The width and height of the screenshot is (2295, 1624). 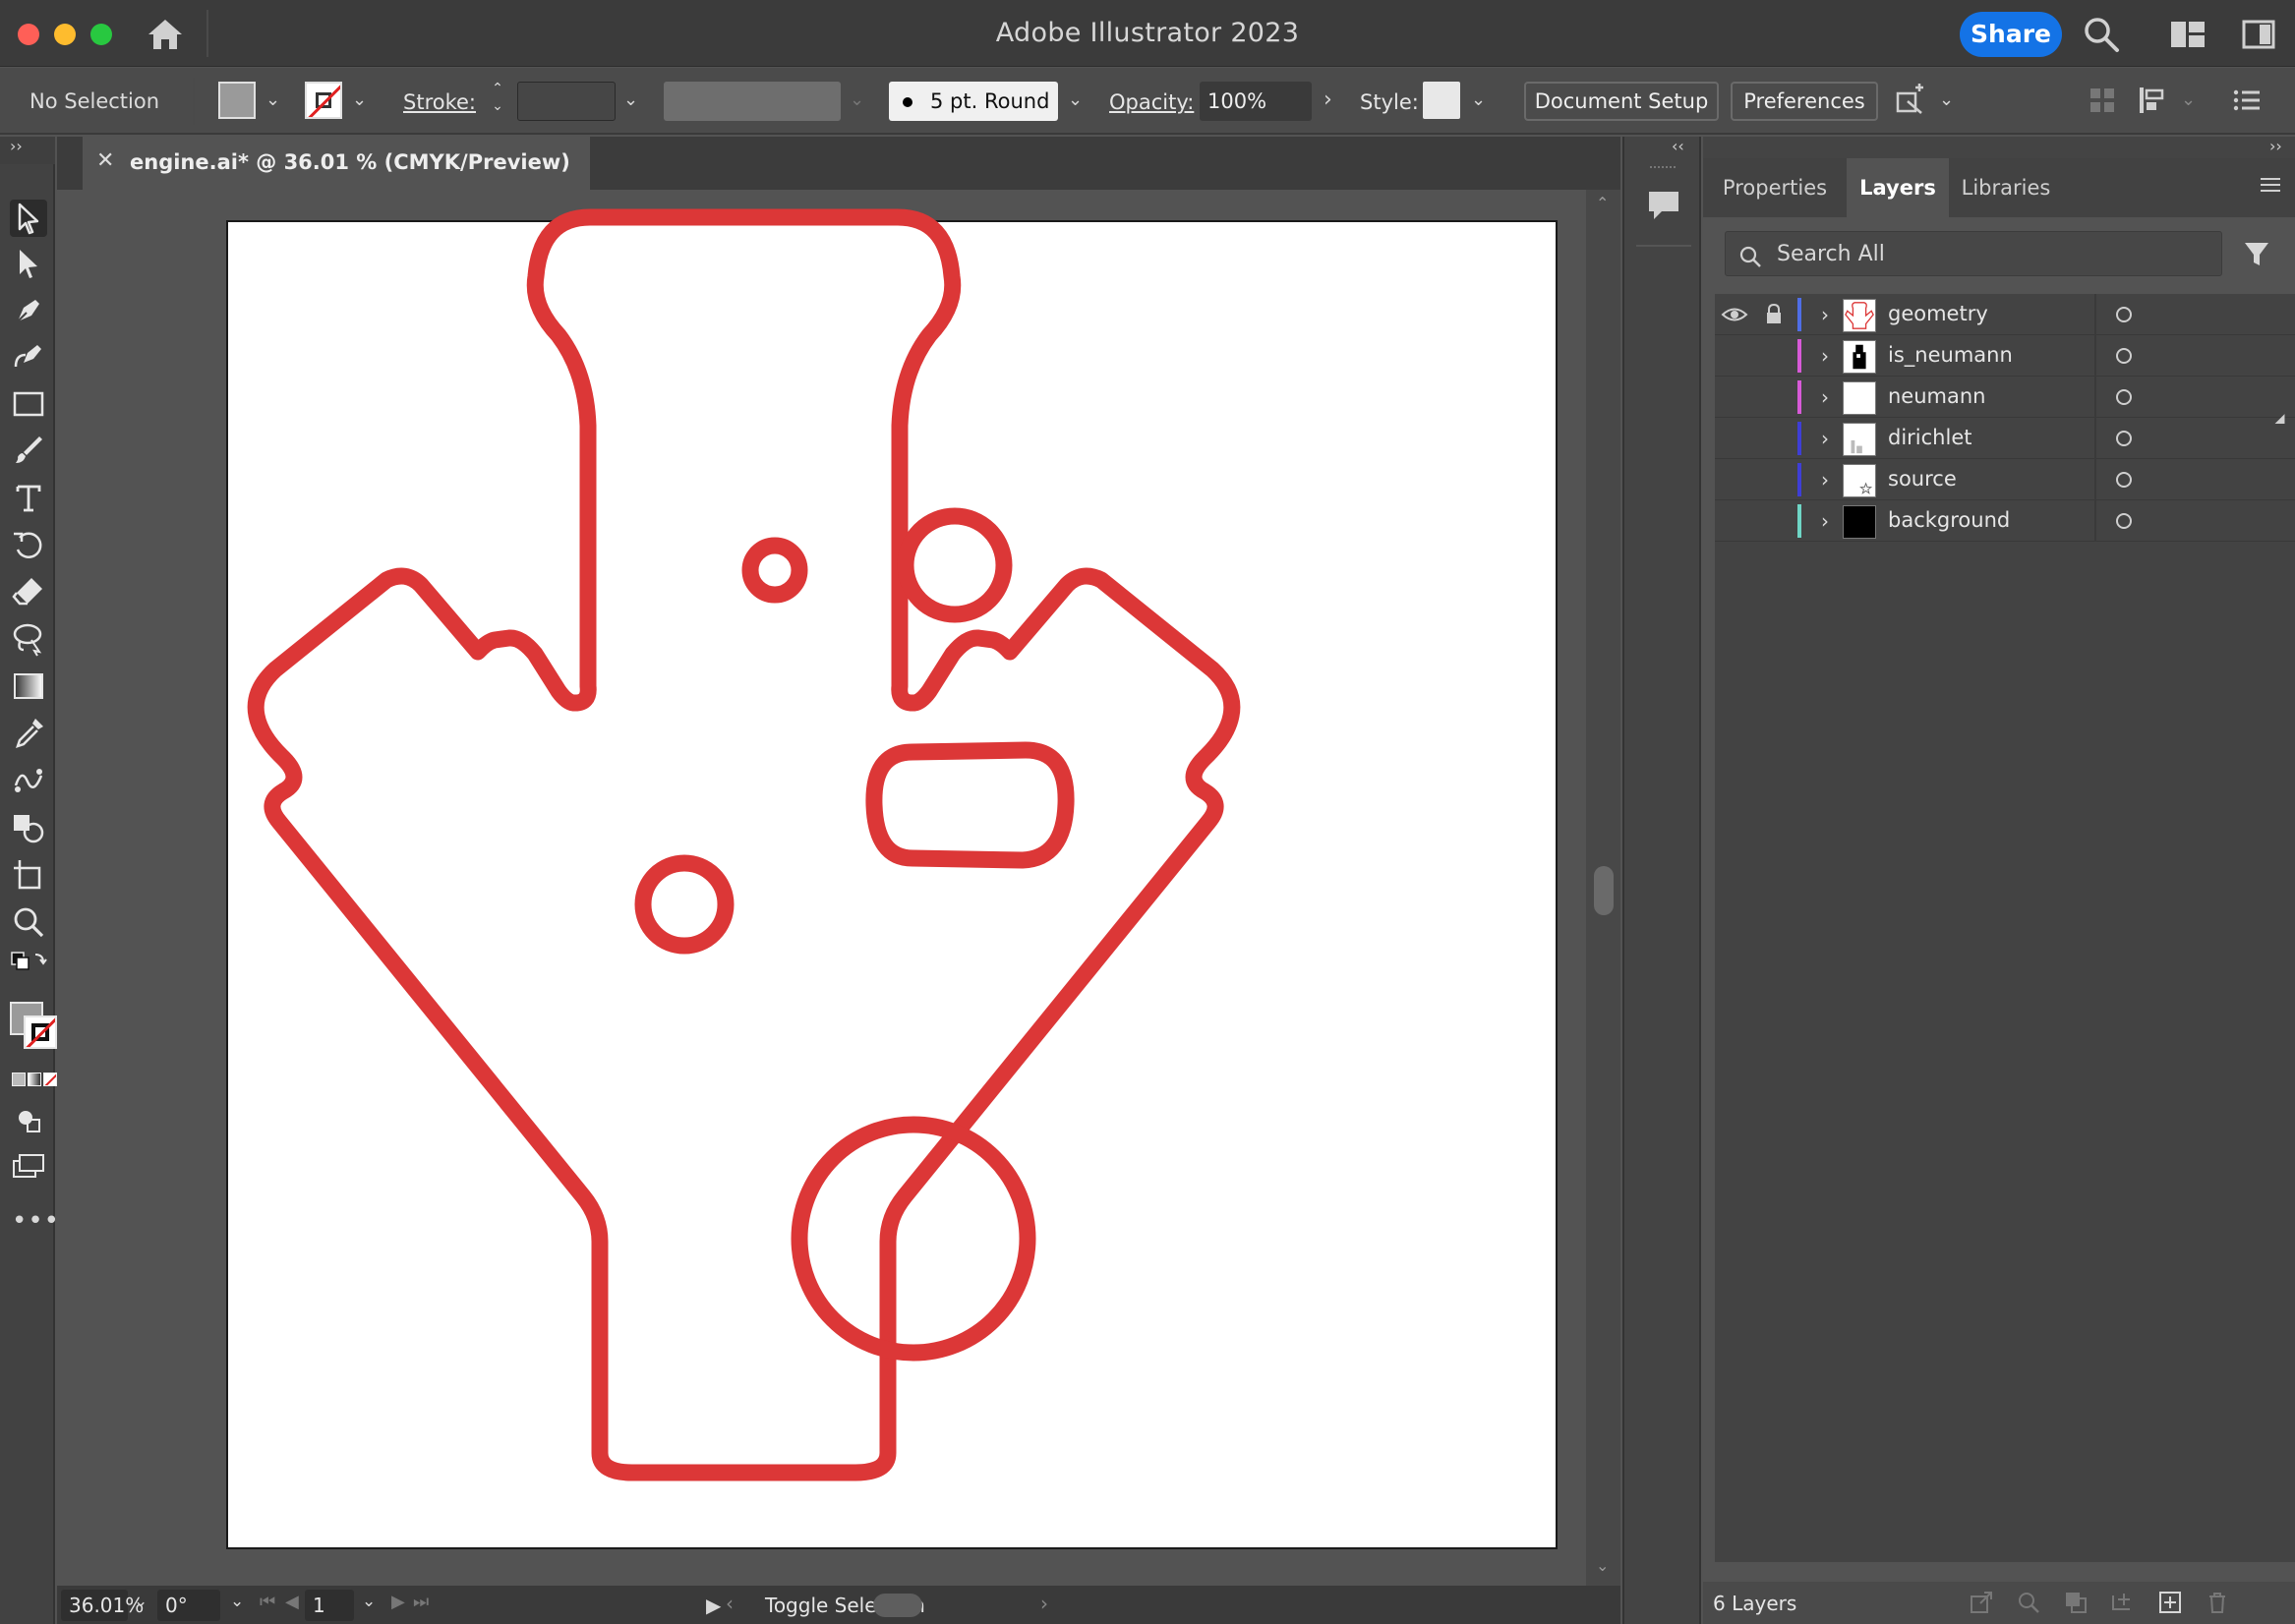 I want to click on new-layer-icon, so click(x=2170, y=1602).